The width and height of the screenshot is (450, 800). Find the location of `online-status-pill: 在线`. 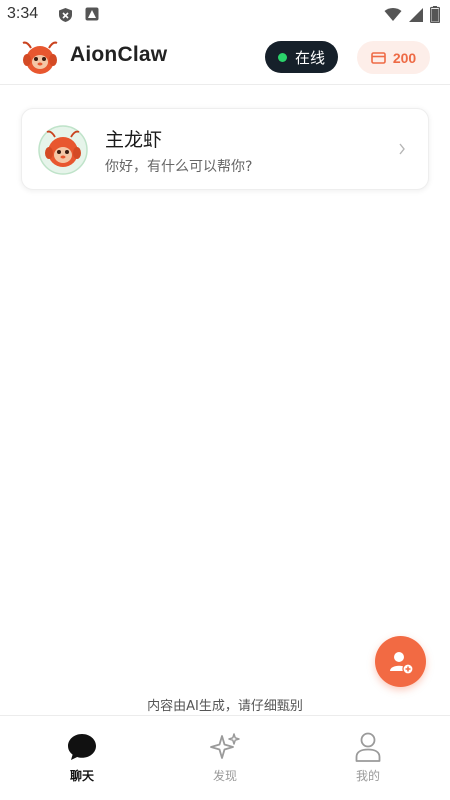

online-status-pill: 在线 is located at coordinates (301, 57).